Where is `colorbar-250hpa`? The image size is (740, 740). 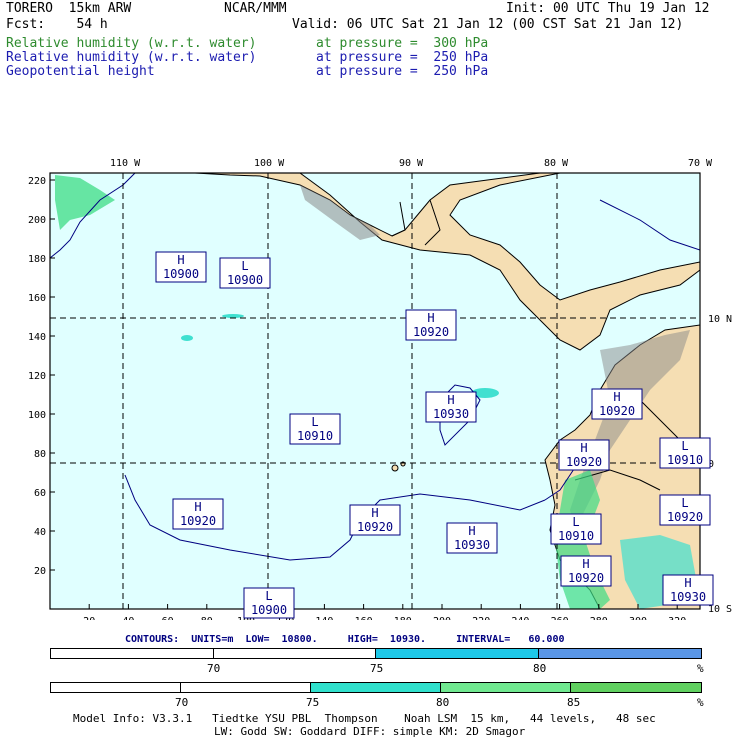
colorbar-250hpa is located at coordinates (376, 653).